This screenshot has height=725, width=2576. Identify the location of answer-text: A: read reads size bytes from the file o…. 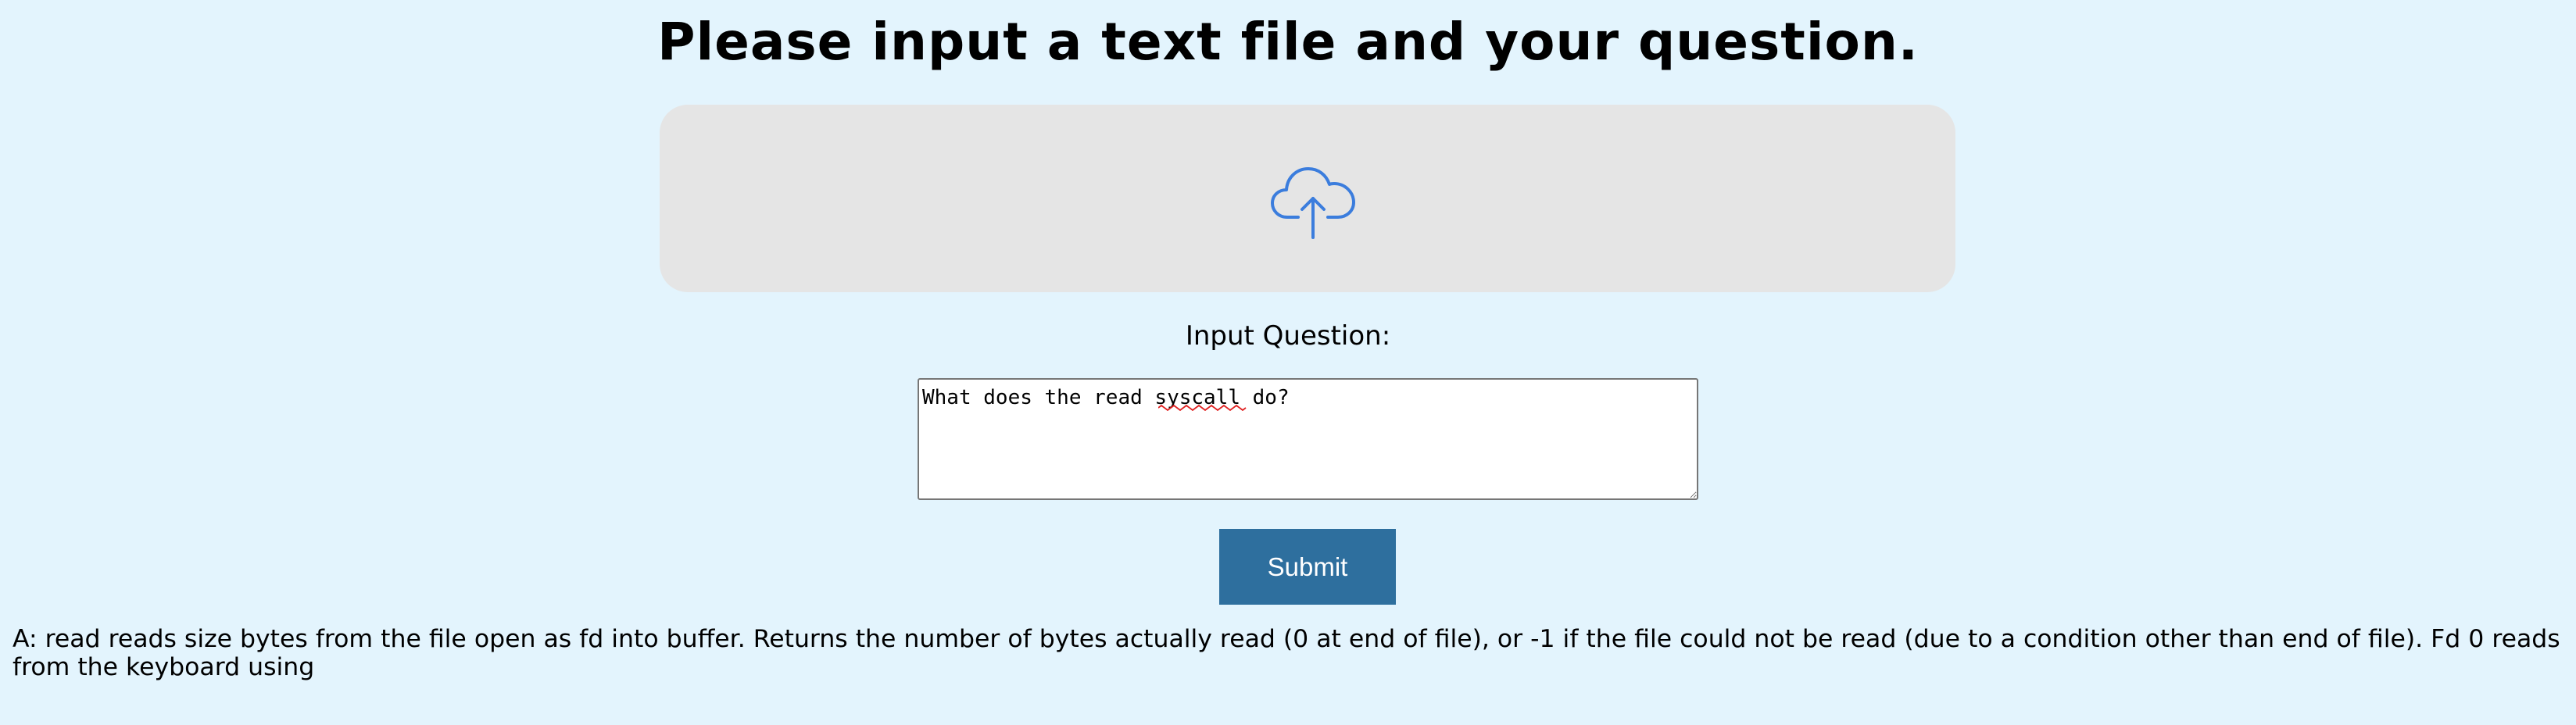
(1286, 653).